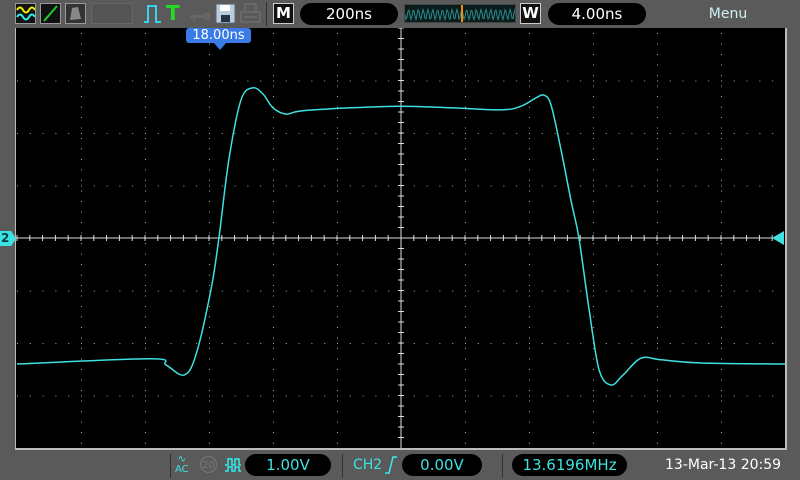 The width and height of the screenshot is (800, 480). What do you see at coordinates (50, 13) in the screenshot?
I see `xy-icon` at bounding box center [50, 13].